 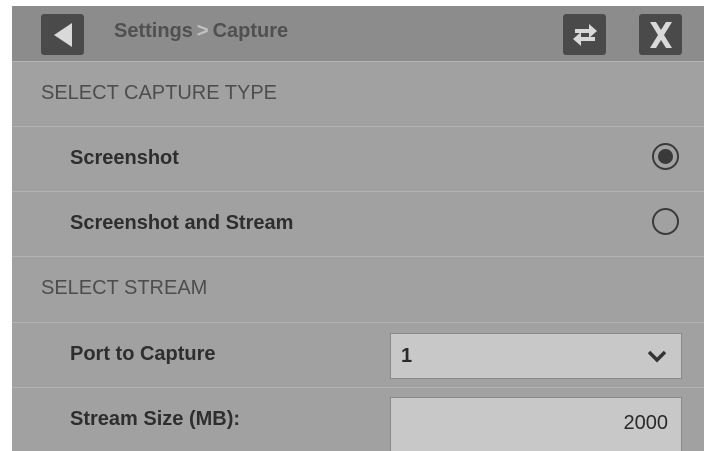 What do you see at coordinates (124, 288) in the screenshot?
I see `stream-section-label: SELECT STREAM` at bounding box center [124, 288].